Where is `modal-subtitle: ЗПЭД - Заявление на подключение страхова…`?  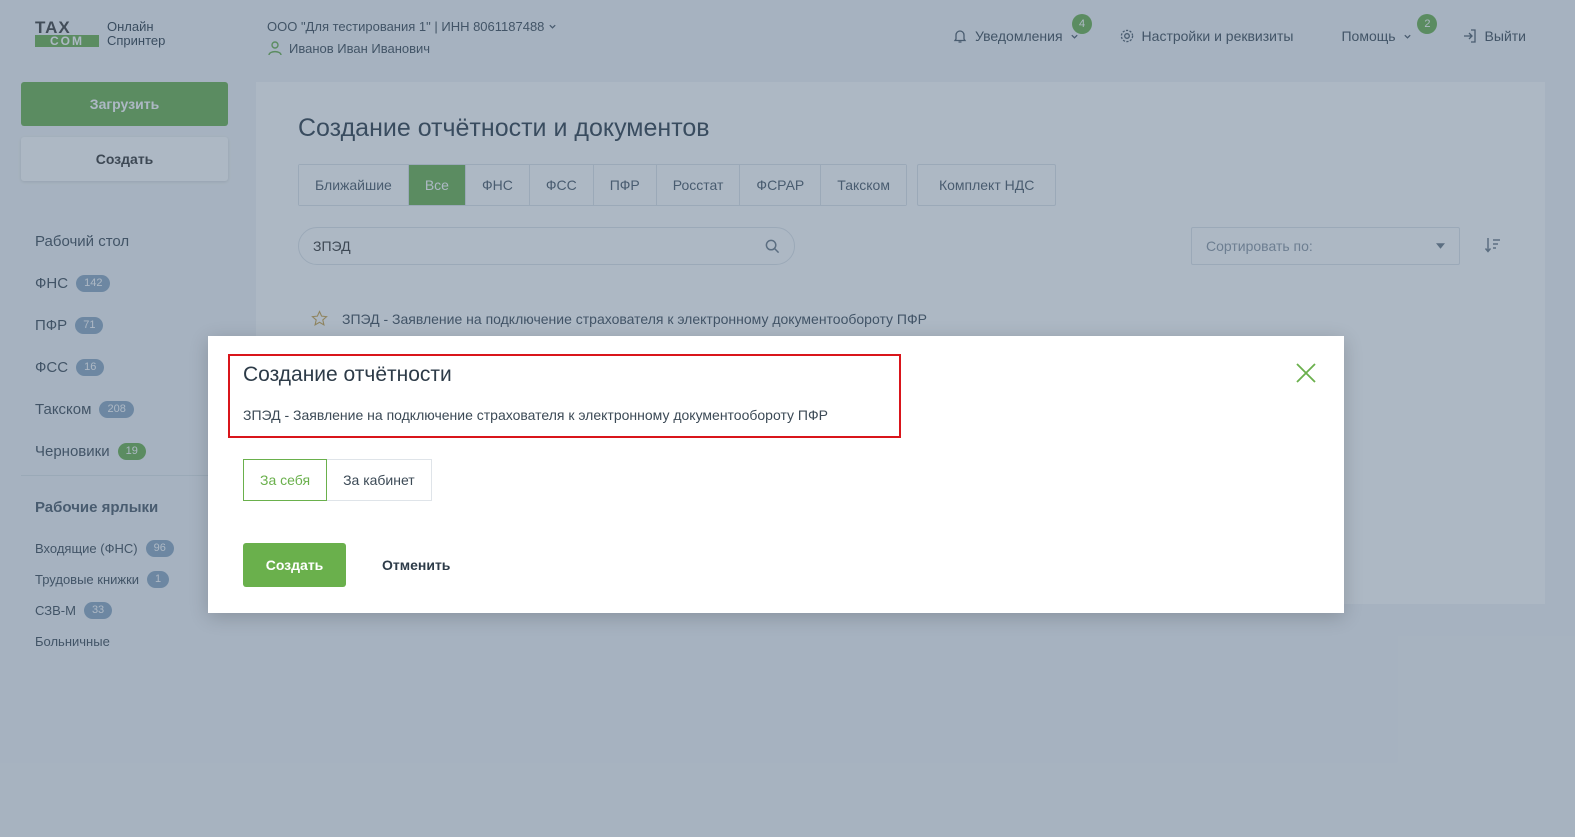
modal-subtitle: ЗПЭД - Заявление на подключение страхова… is located at coordinates (535, 415).